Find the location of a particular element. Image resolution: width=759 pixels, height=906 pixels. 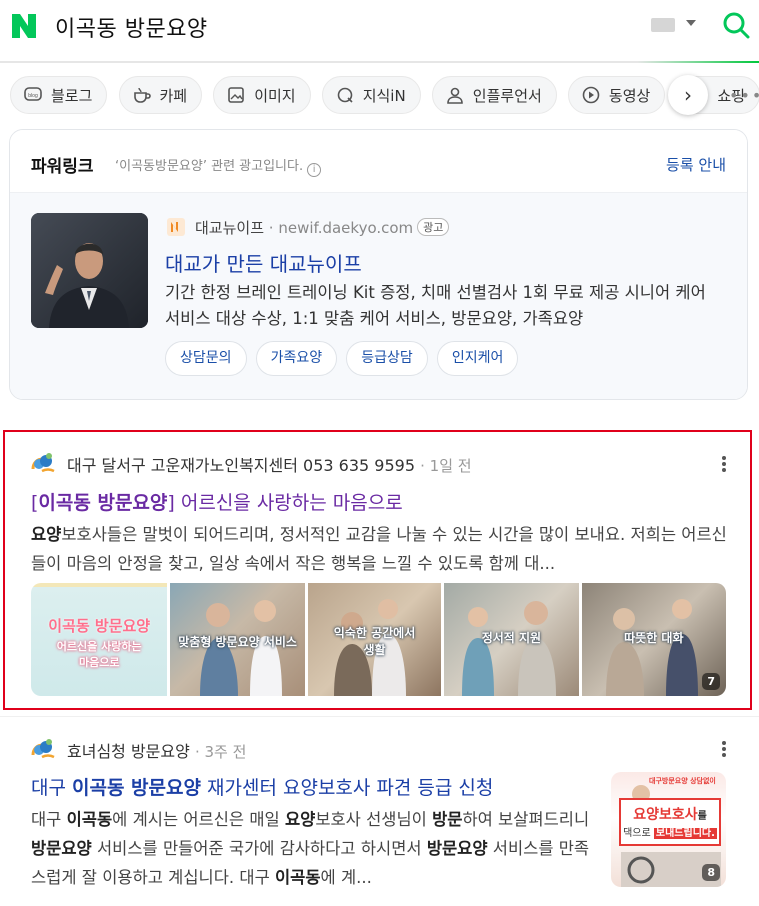

title-part: 재가센터 요양보호사 파견 등급 신청 is located at coordinates (347, 788).